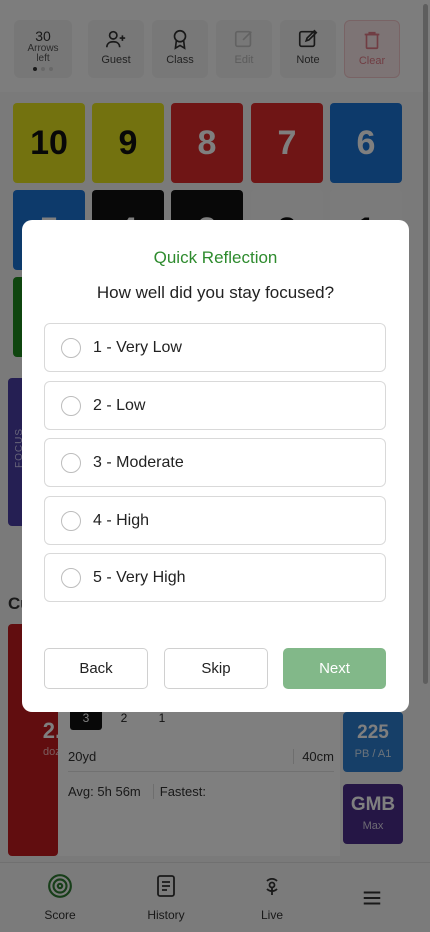  What do you see at coordinates (139, 577) in the screenshot?
I see `option-label: 5 - Very High` at bounding box center [139, 577].